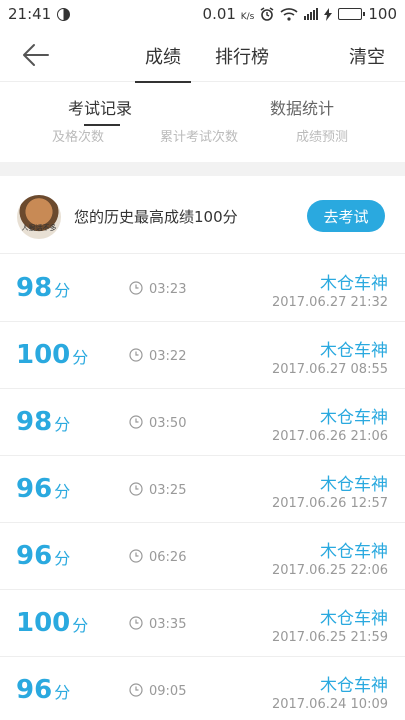 The width and height of the screenshot is (405, 720). What do you see at coordinates (202, 556) in the screenshot?
I see `record-row: 96 分 06:26 木仓车神 2017.06.25 22:06` at bounding box center [202, 556].